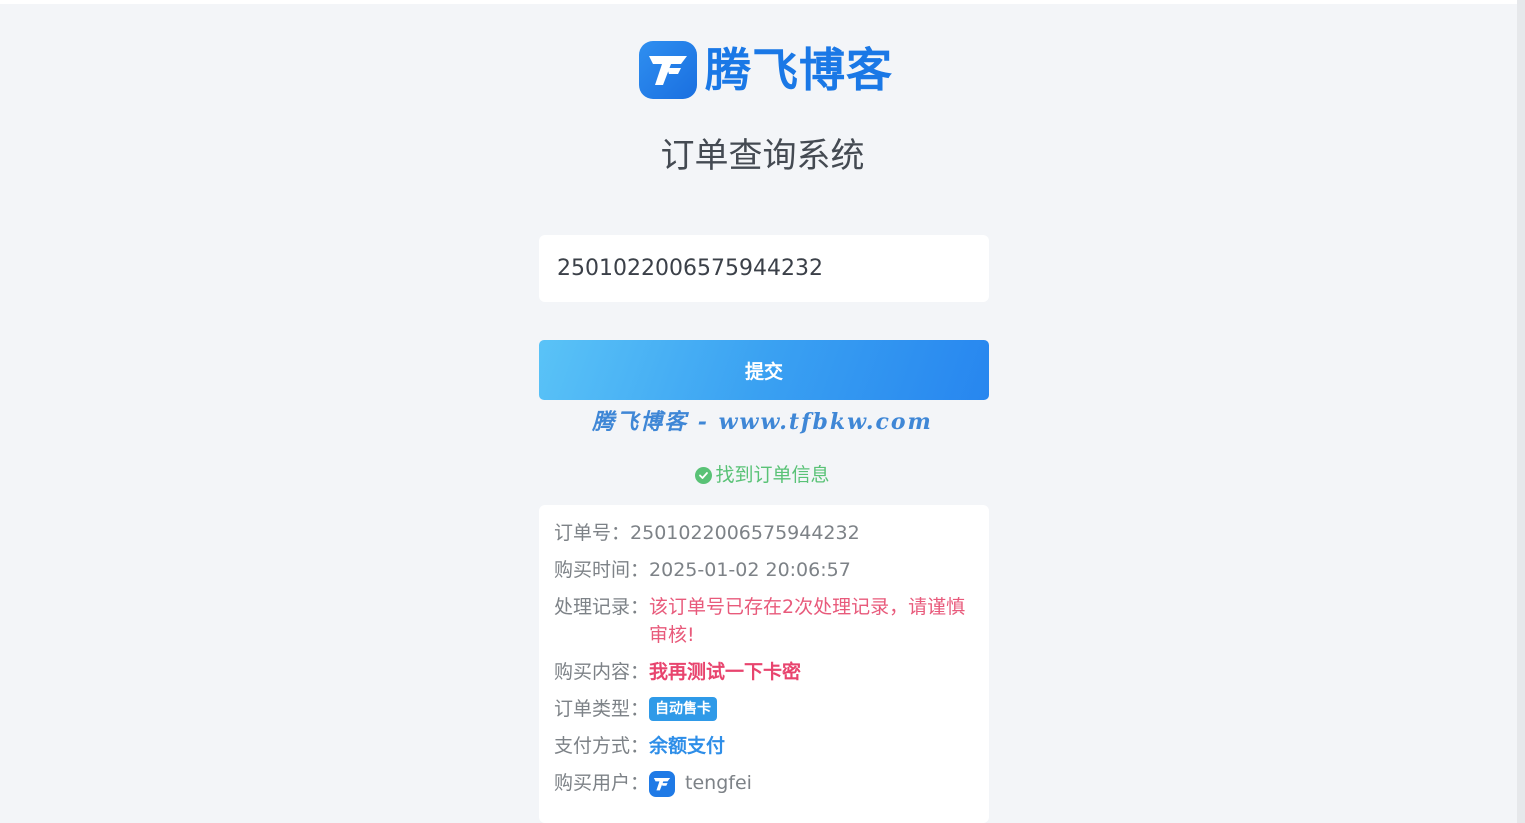  Describe the element at coordinates (602, 570) in the screenshot. I see `purchase-time-label: 购买时间：` at that location.